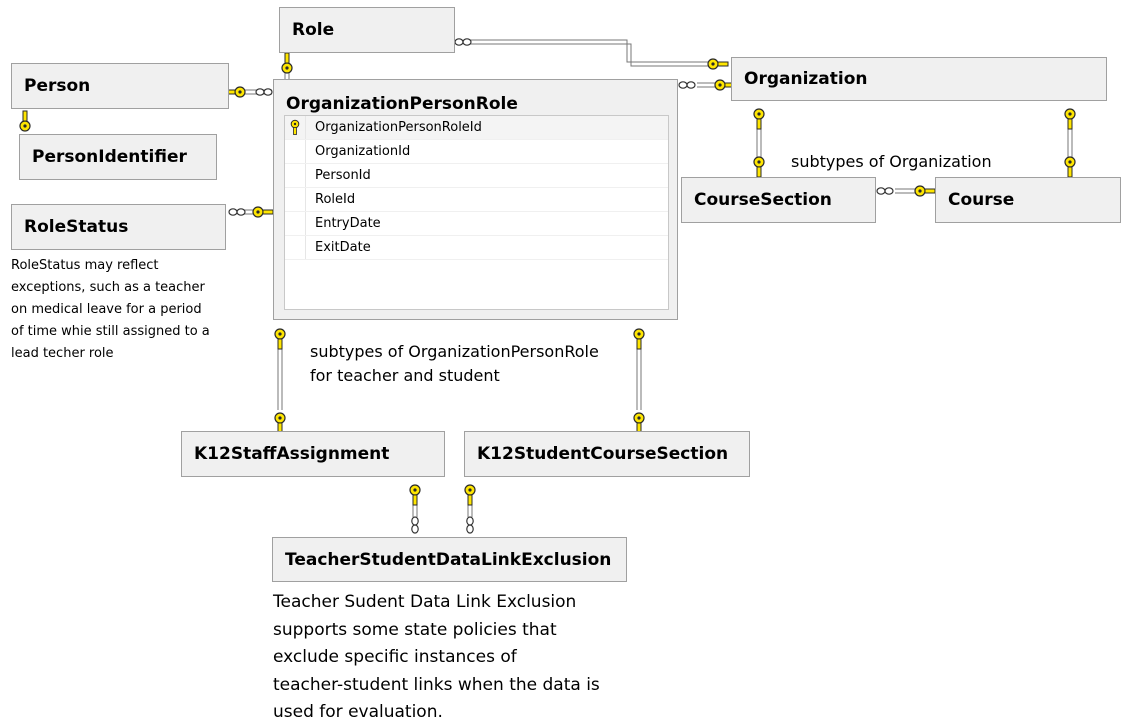  I want to click on field-name: RoleId, so click(335, 199).